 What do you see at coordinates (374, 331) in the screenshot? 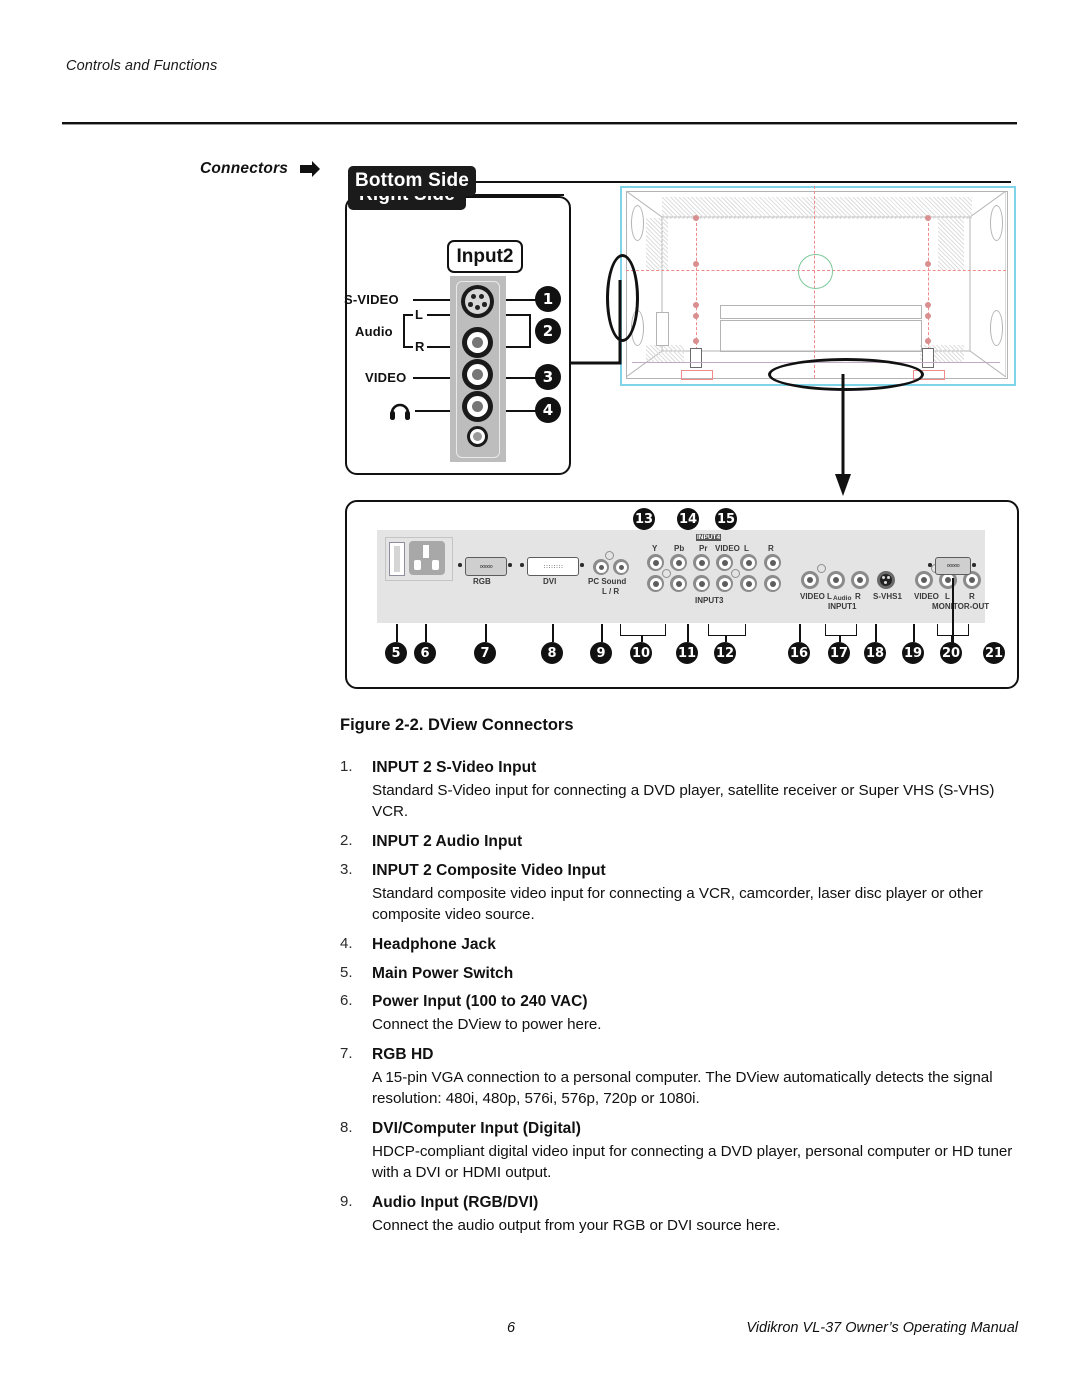
I see `label-audio: Audio` at bounding box center [374, 331].